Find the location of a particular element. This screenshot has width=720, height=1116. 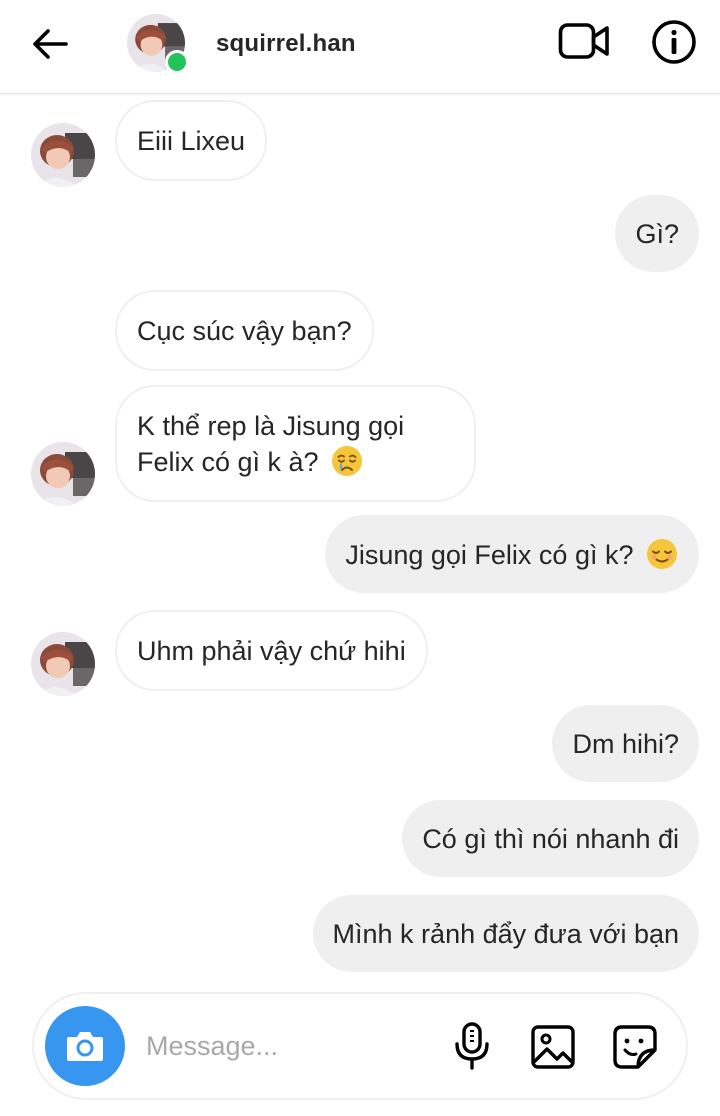

message-input is located at coordinates (286, 1046).